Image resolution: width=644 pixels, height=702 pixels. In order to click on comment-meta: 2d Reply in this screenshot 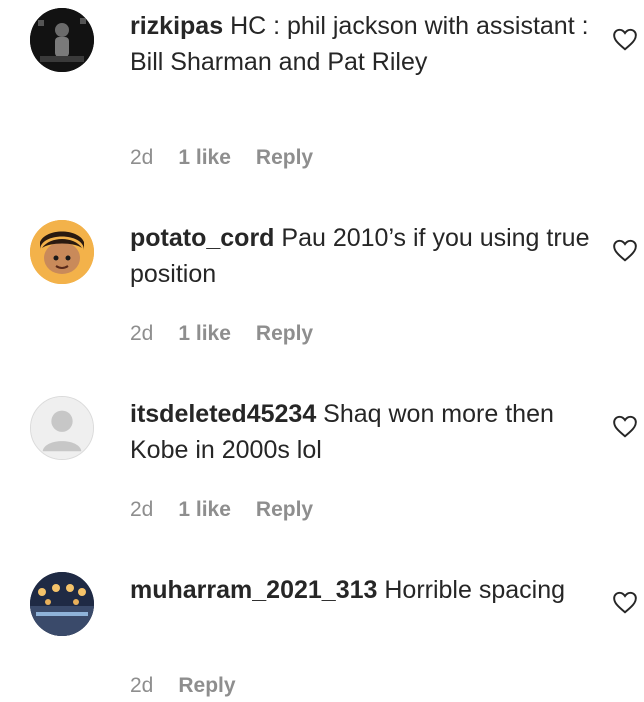, I will do `click(183, 686)`.